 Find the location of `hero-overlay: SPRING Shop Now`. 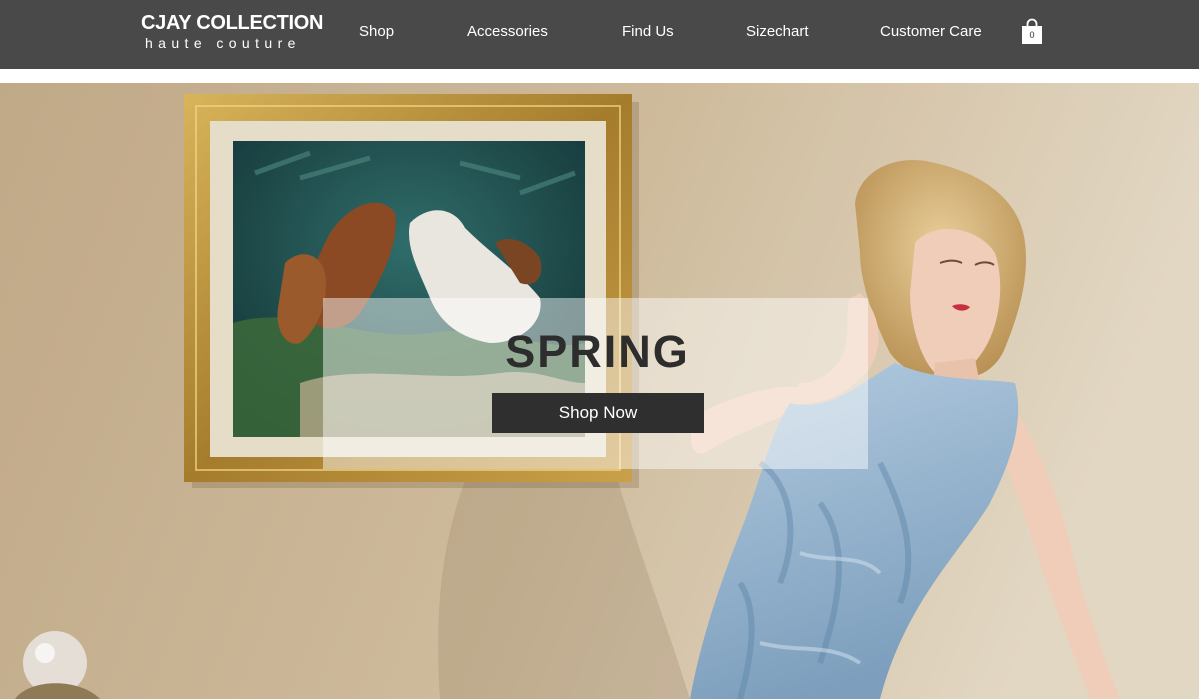

hero-overlay: SPRING Shop Now is located at coordinates (595, 383).